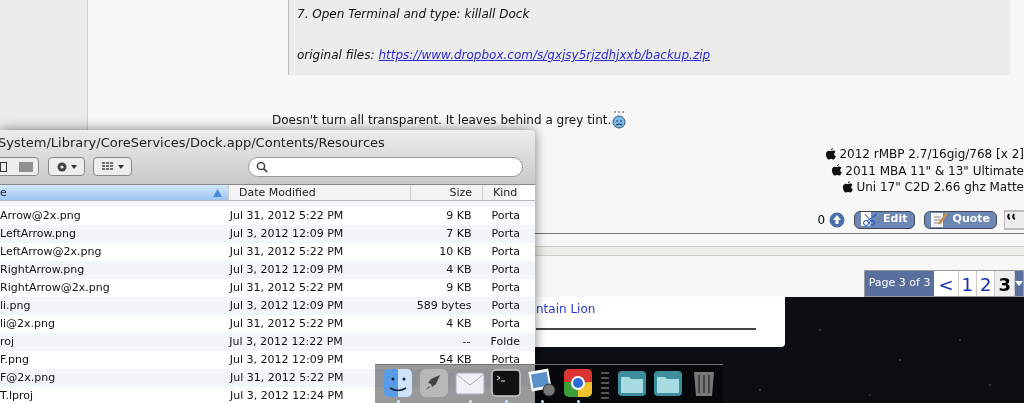  I want to click on browser-icon, so click(578, 382).